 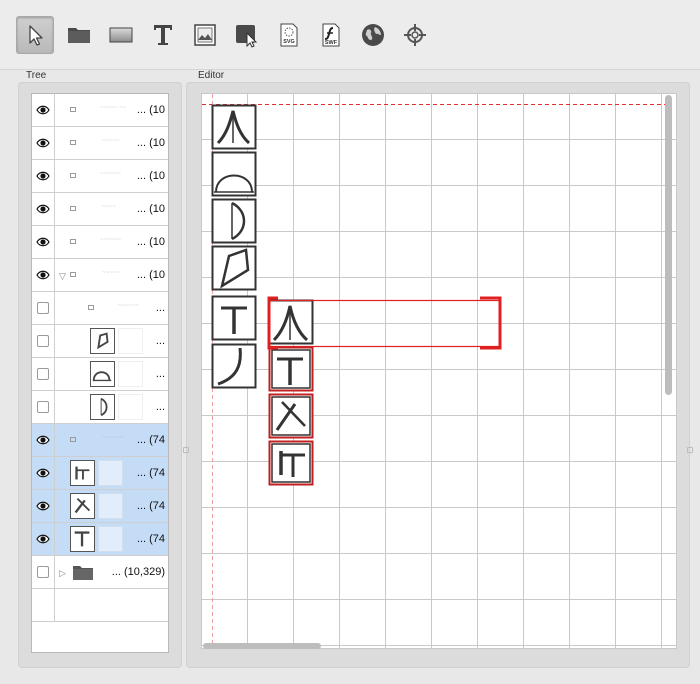 I want to click on tree-row: ▷ ... (10,329), so click(x=100, y=572).